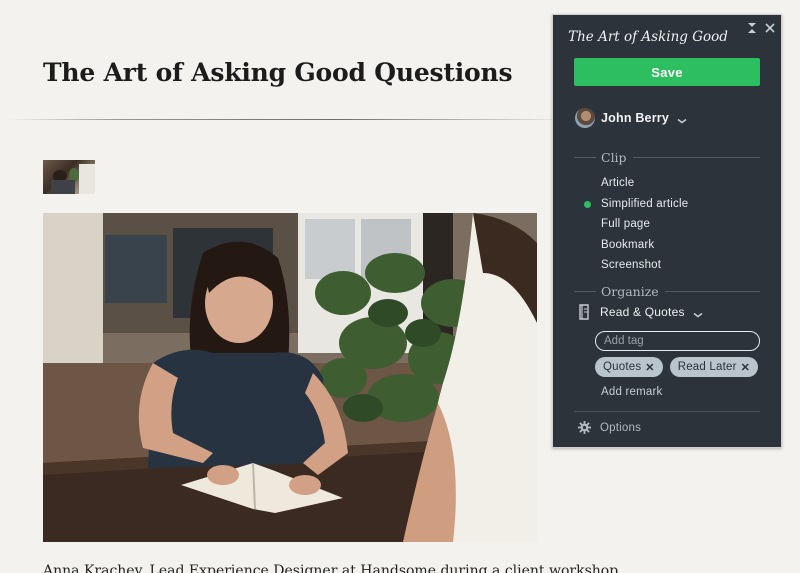 This screenshot has height=573, width=800. I want to click on clip-option-article: Article, so click(635, 183).